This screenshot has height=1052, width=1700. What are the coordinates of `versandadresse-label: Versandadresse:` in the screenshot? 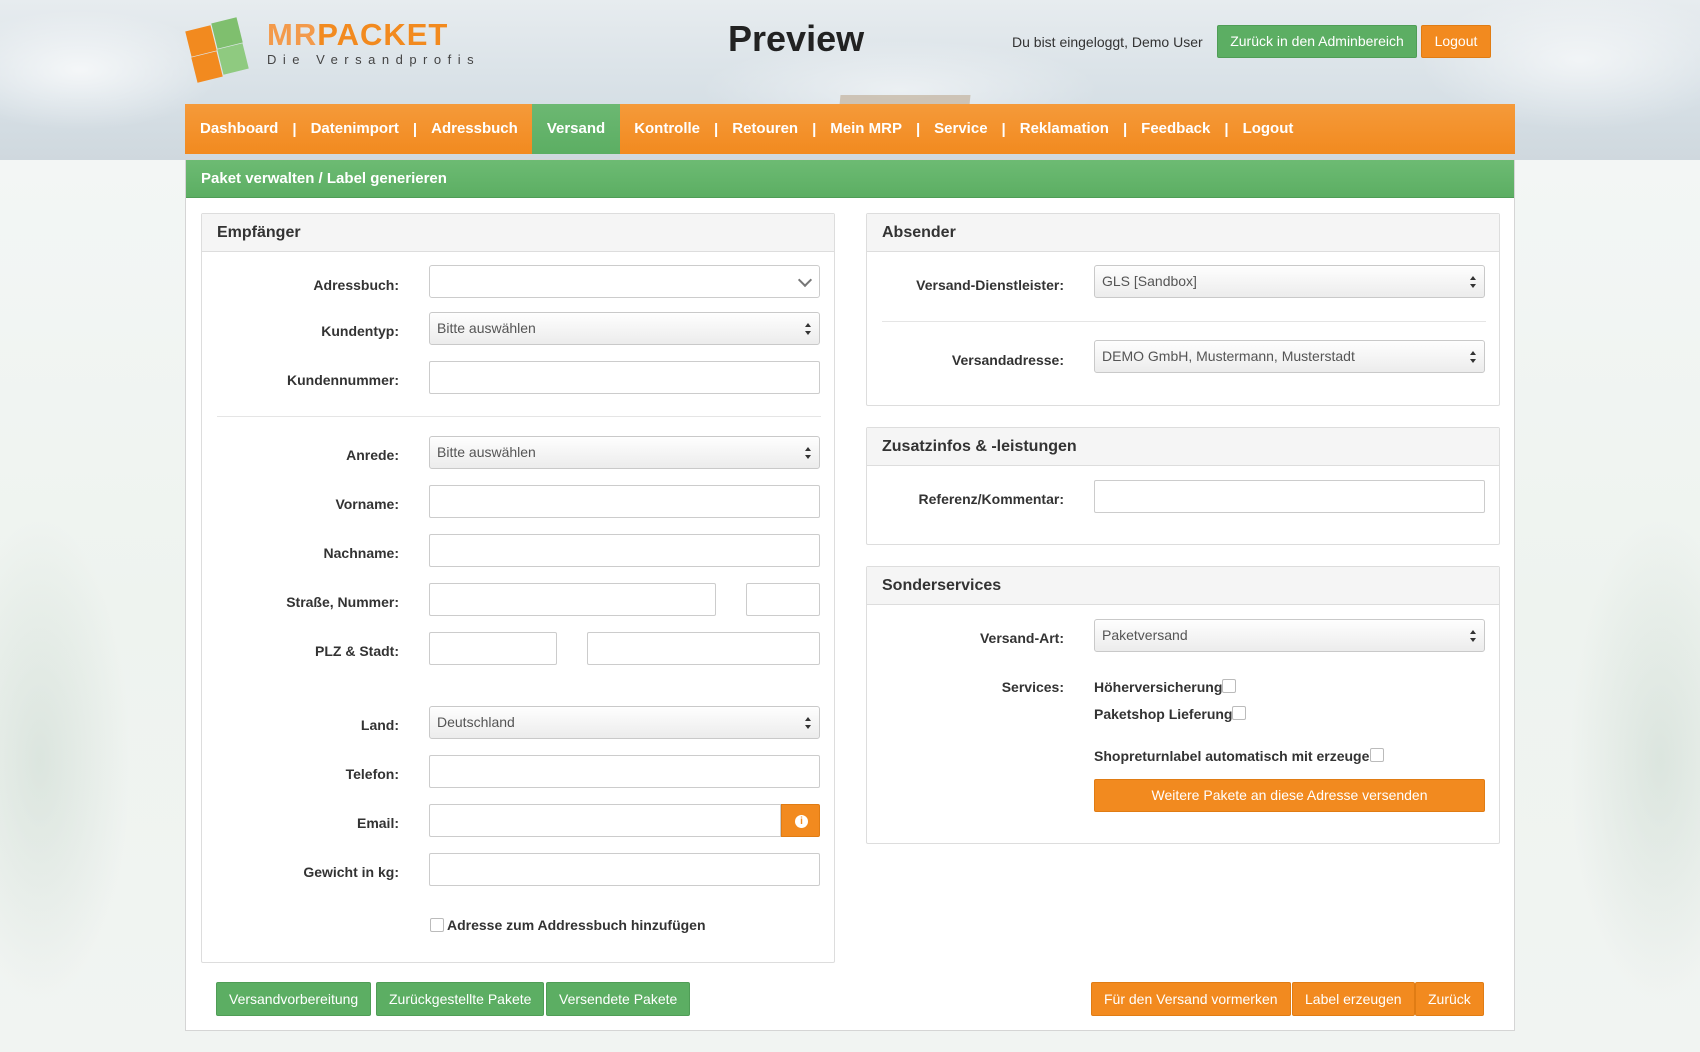 It's located at (1007, 360).